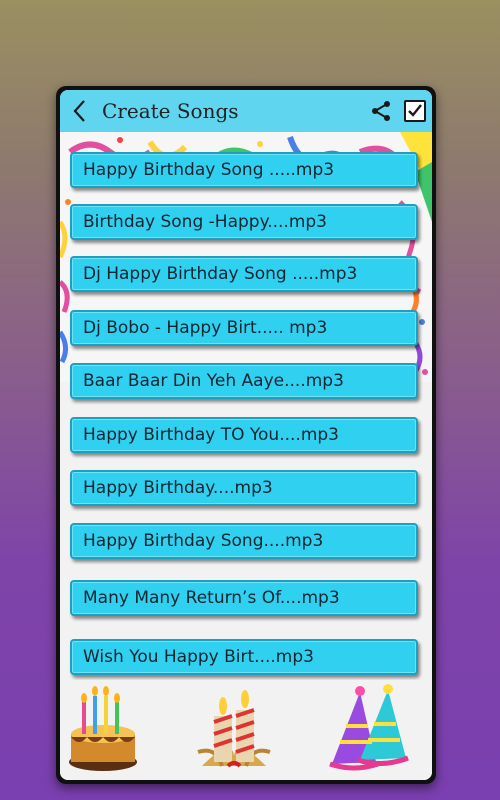 The image size is (500, 800). What do you see at coordinates (244, 222) in the screenshot?
I see `song-item-2: Birthday Song -Happy....mp3` at bounding box center [244, 222].